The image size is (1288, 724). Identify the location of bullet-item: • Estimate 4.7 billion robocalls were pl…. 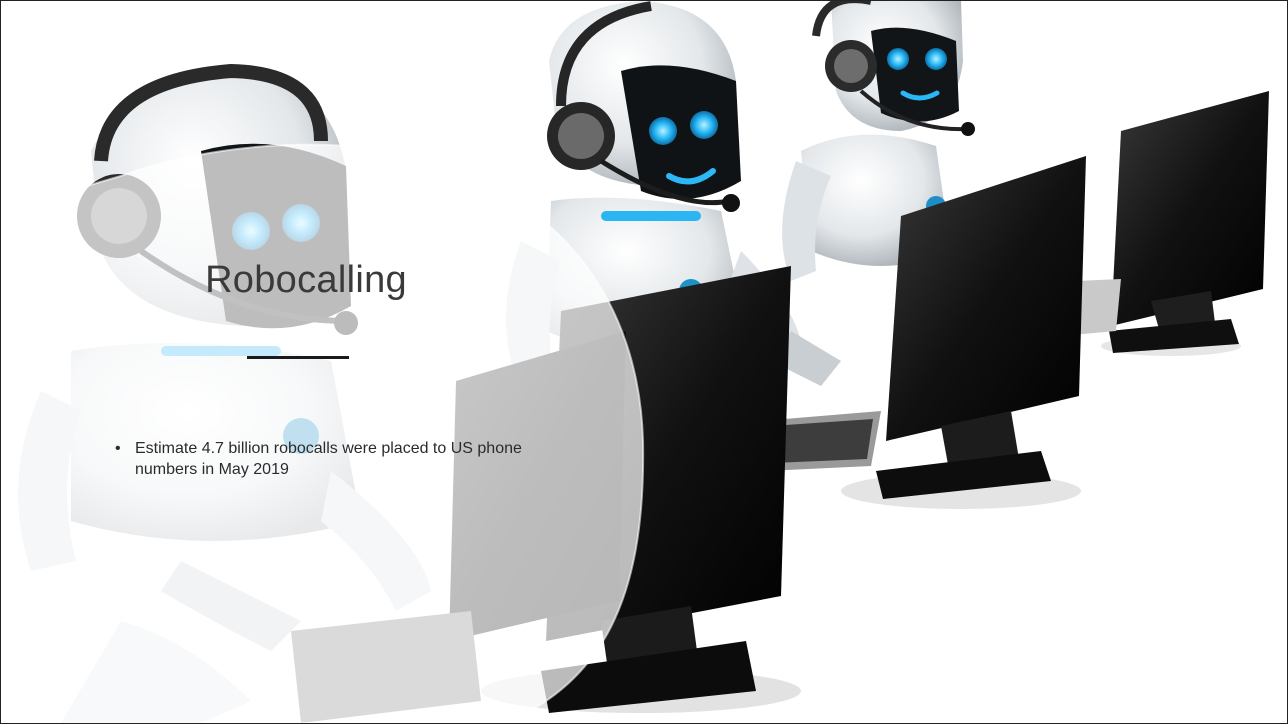
(335, 459).